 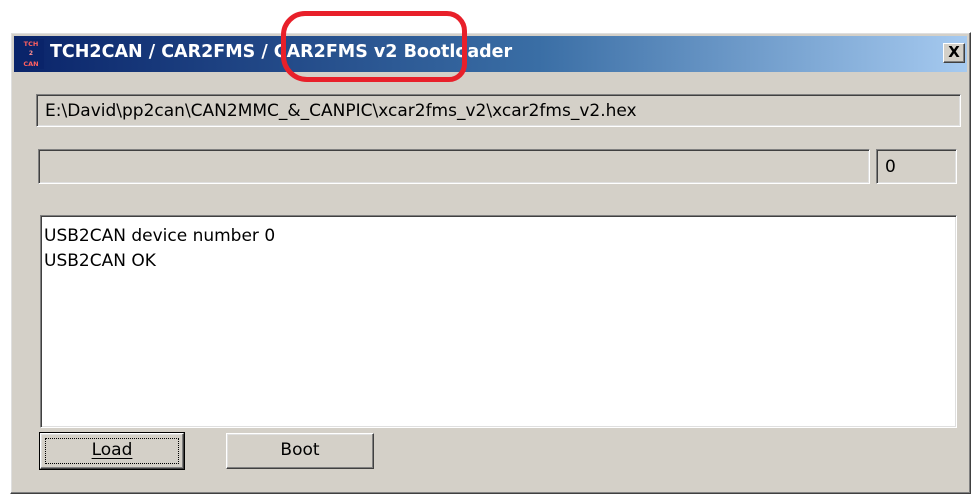 What do you see at coordinates (160, 236) in the screenshot?
I see `log-line: USB2CAN device number 0` at bounding box center [160, 236].